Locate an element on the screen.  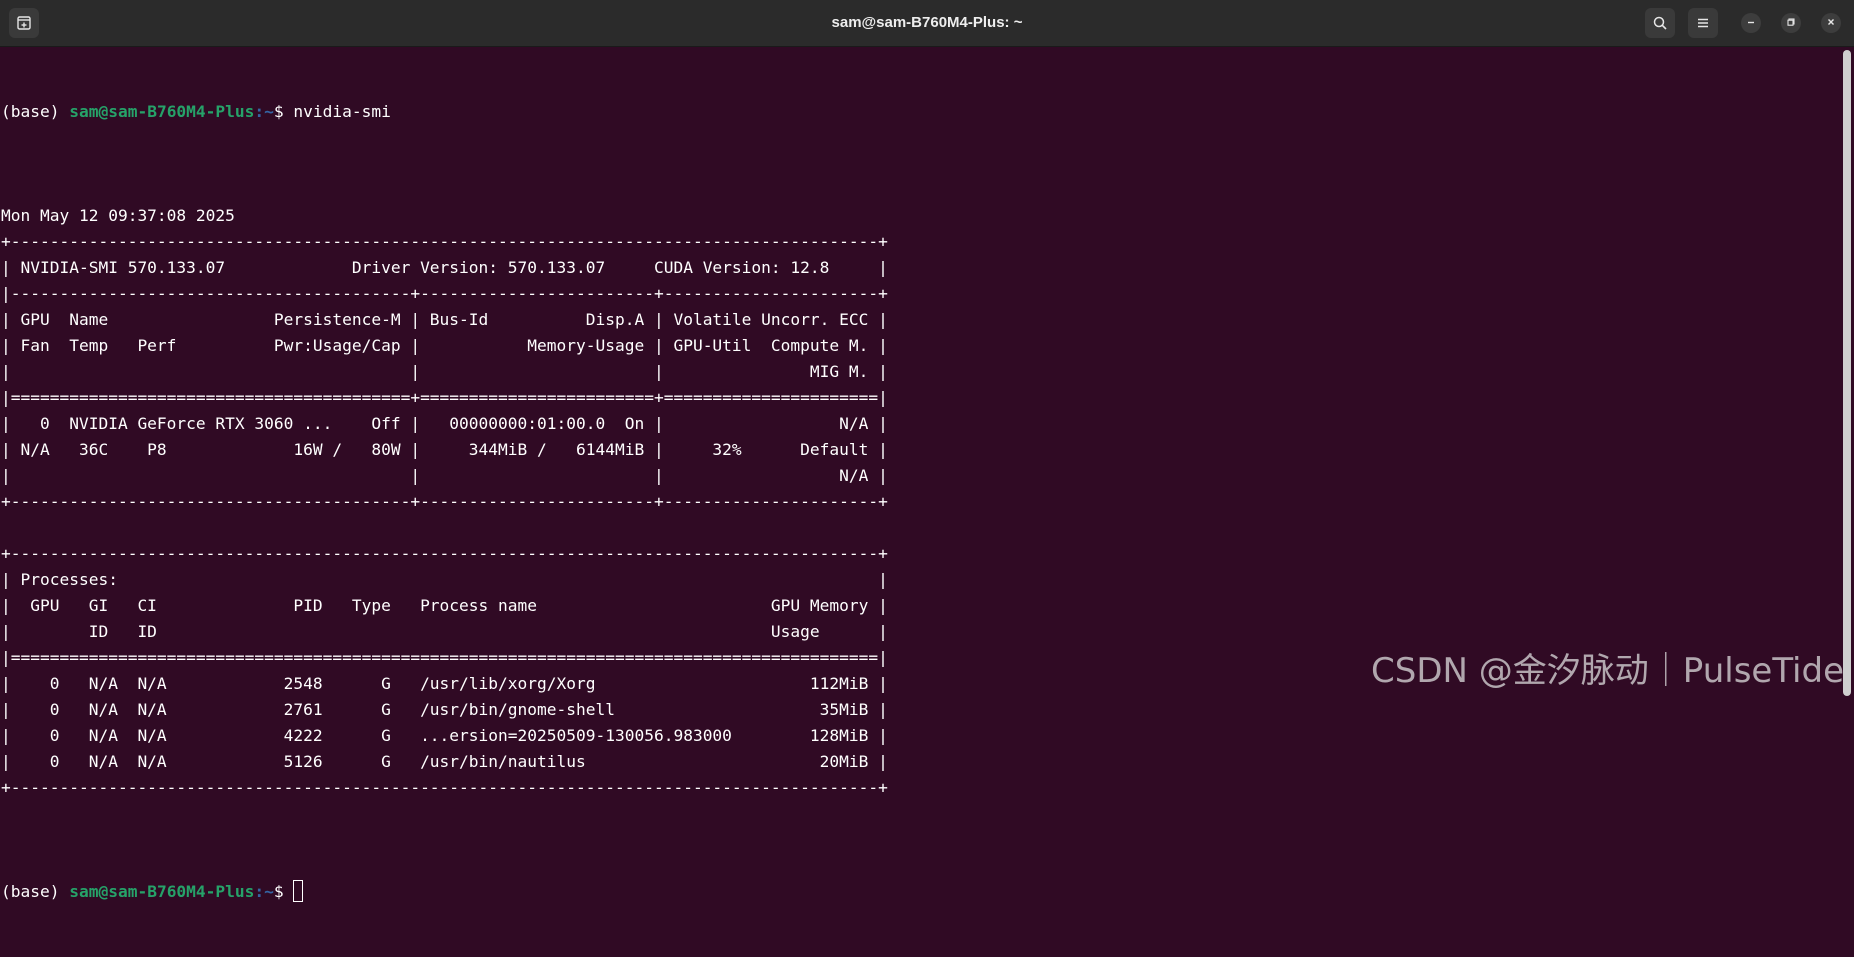
minimize-button is located at coordinates (1751, 23).